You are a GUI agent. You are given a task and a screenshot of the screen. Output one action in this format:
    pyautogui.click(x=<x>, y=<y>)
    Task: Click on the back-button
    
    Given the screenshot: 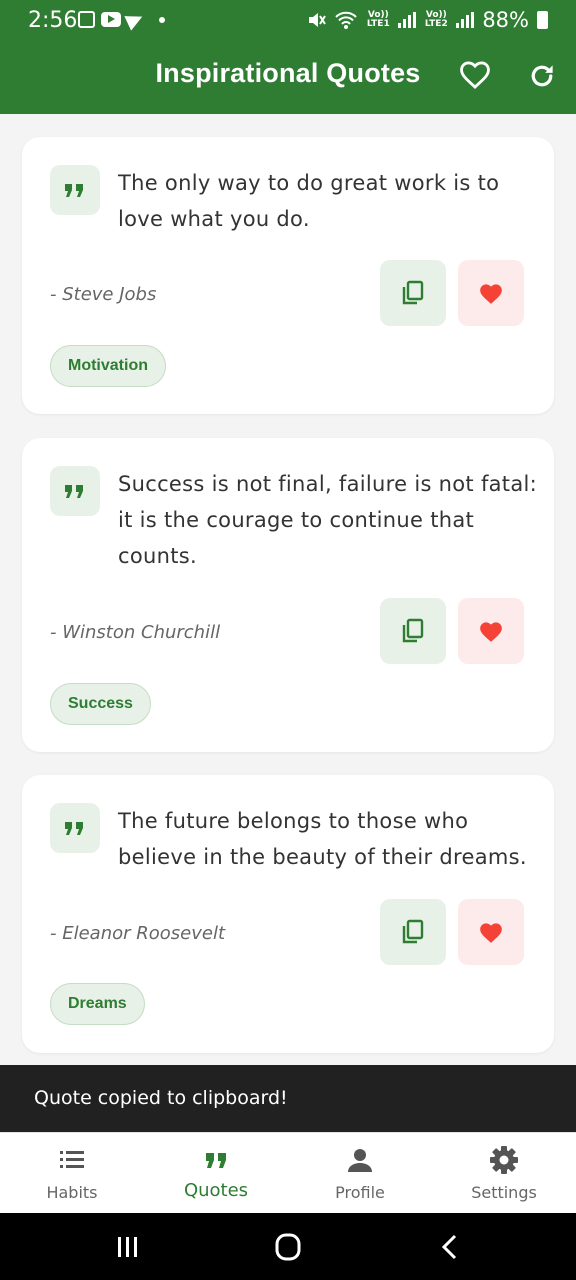 What is the action you would take?
    pyautogui.click(x=450, y=1247)
    